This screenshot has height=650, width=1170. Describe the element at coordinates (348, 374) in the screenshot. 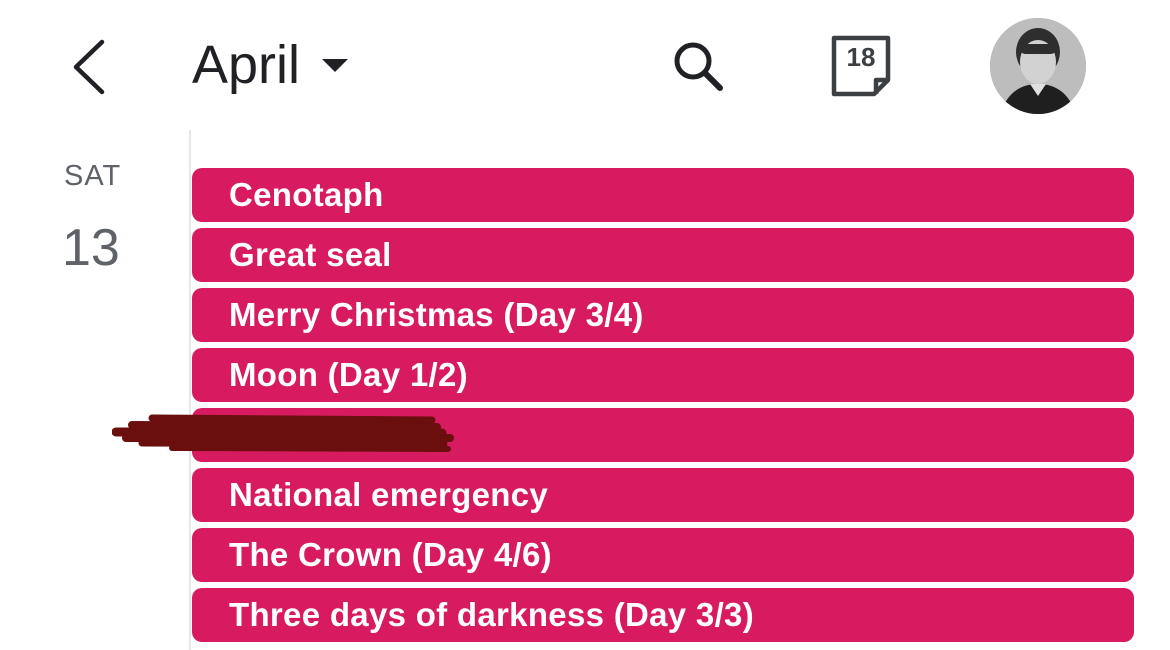

I see `event-title: Moon (Day 1/2)` at that location.